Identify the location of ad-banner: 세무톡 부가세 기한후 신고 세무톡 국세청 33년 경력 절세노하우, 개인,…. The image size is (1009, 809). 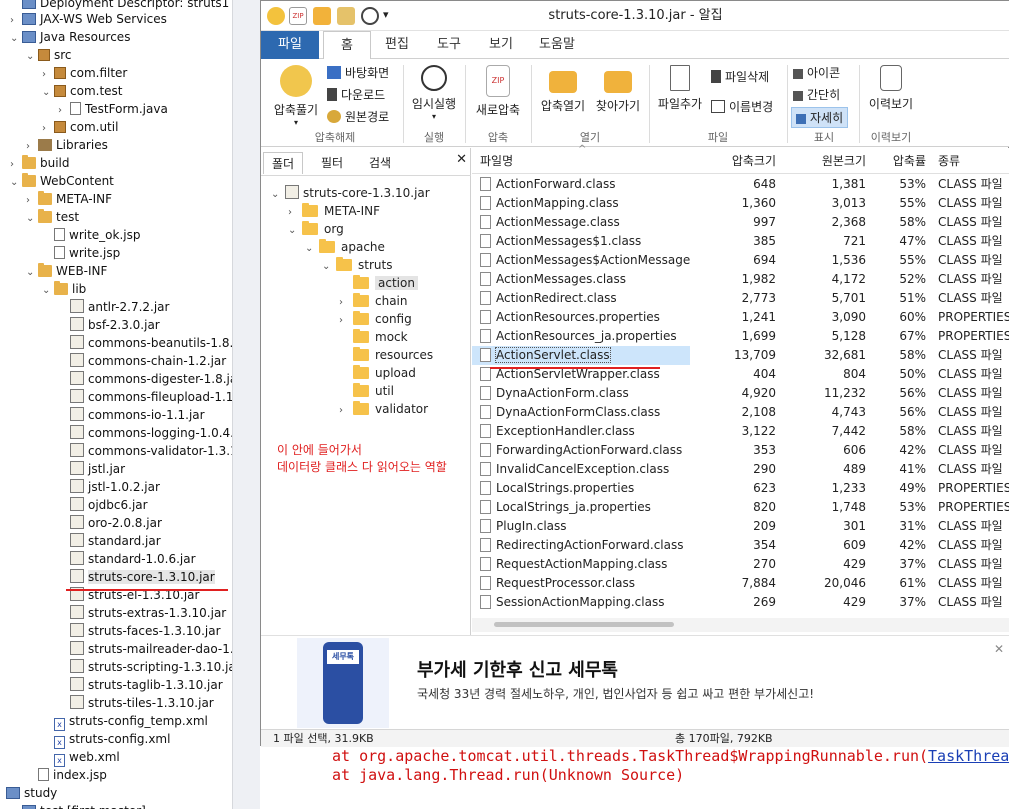
(635, 682).